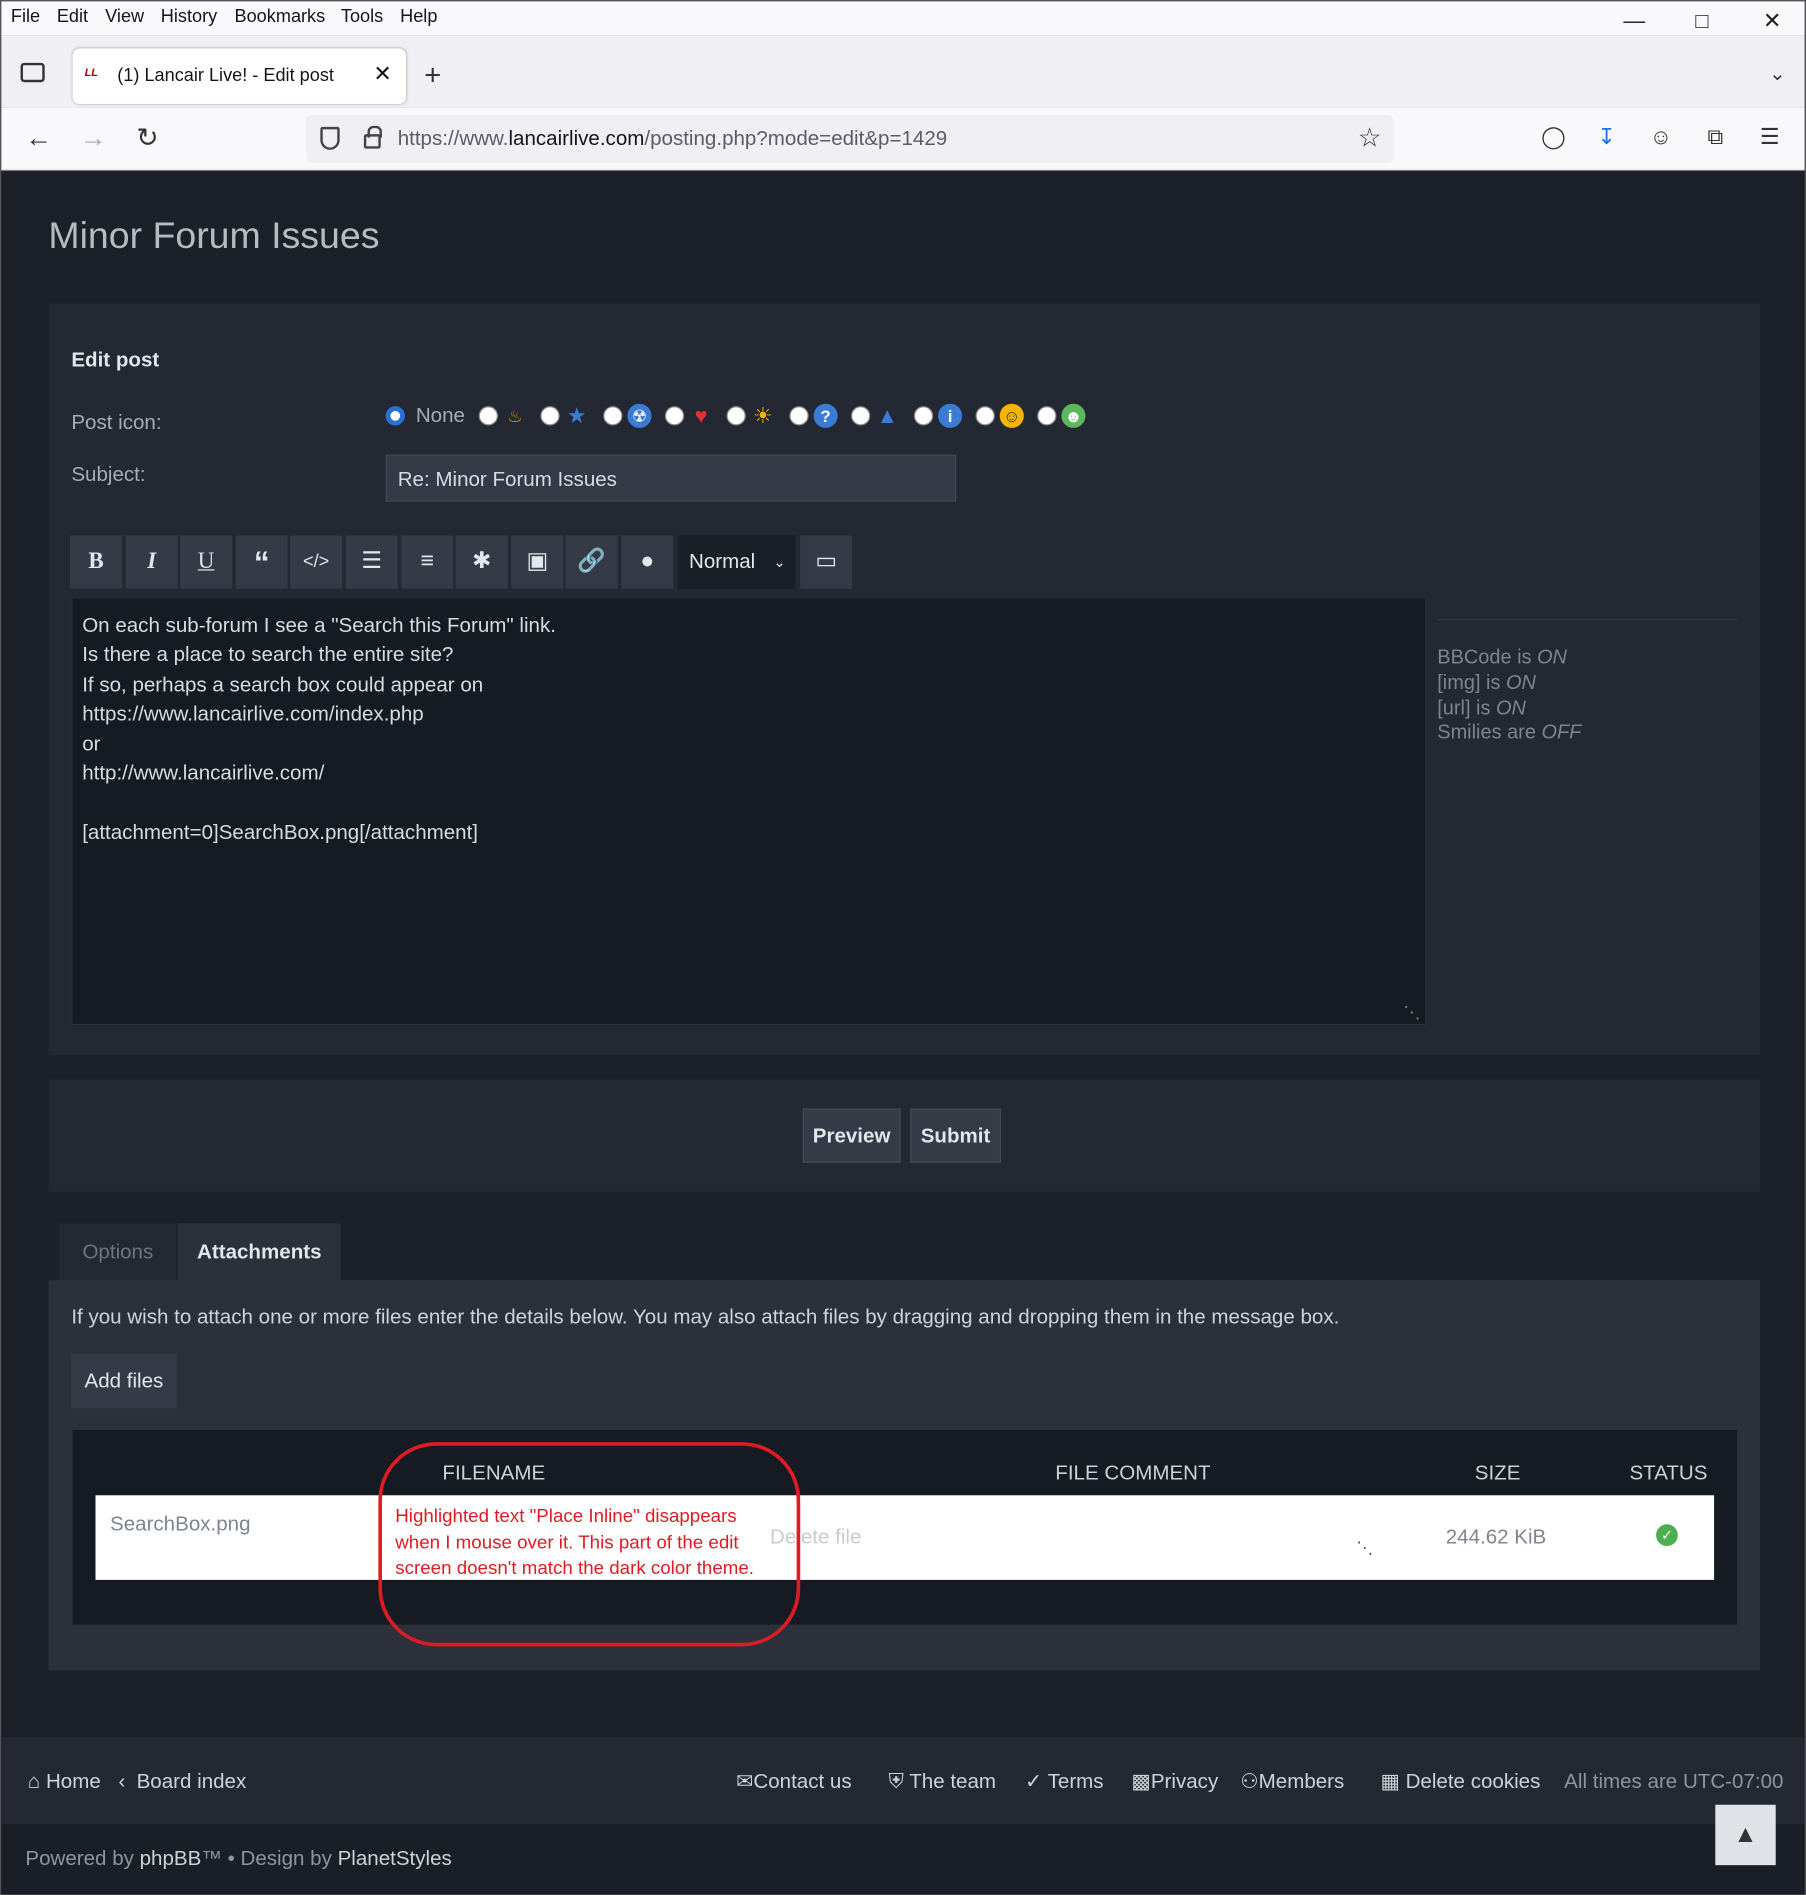 This screenshot has height=1895, width=1806. What do you see at coordinates (432, 76) in the screenshot?
I see `new-tab-icon: +` at bounding box center [432, 76].